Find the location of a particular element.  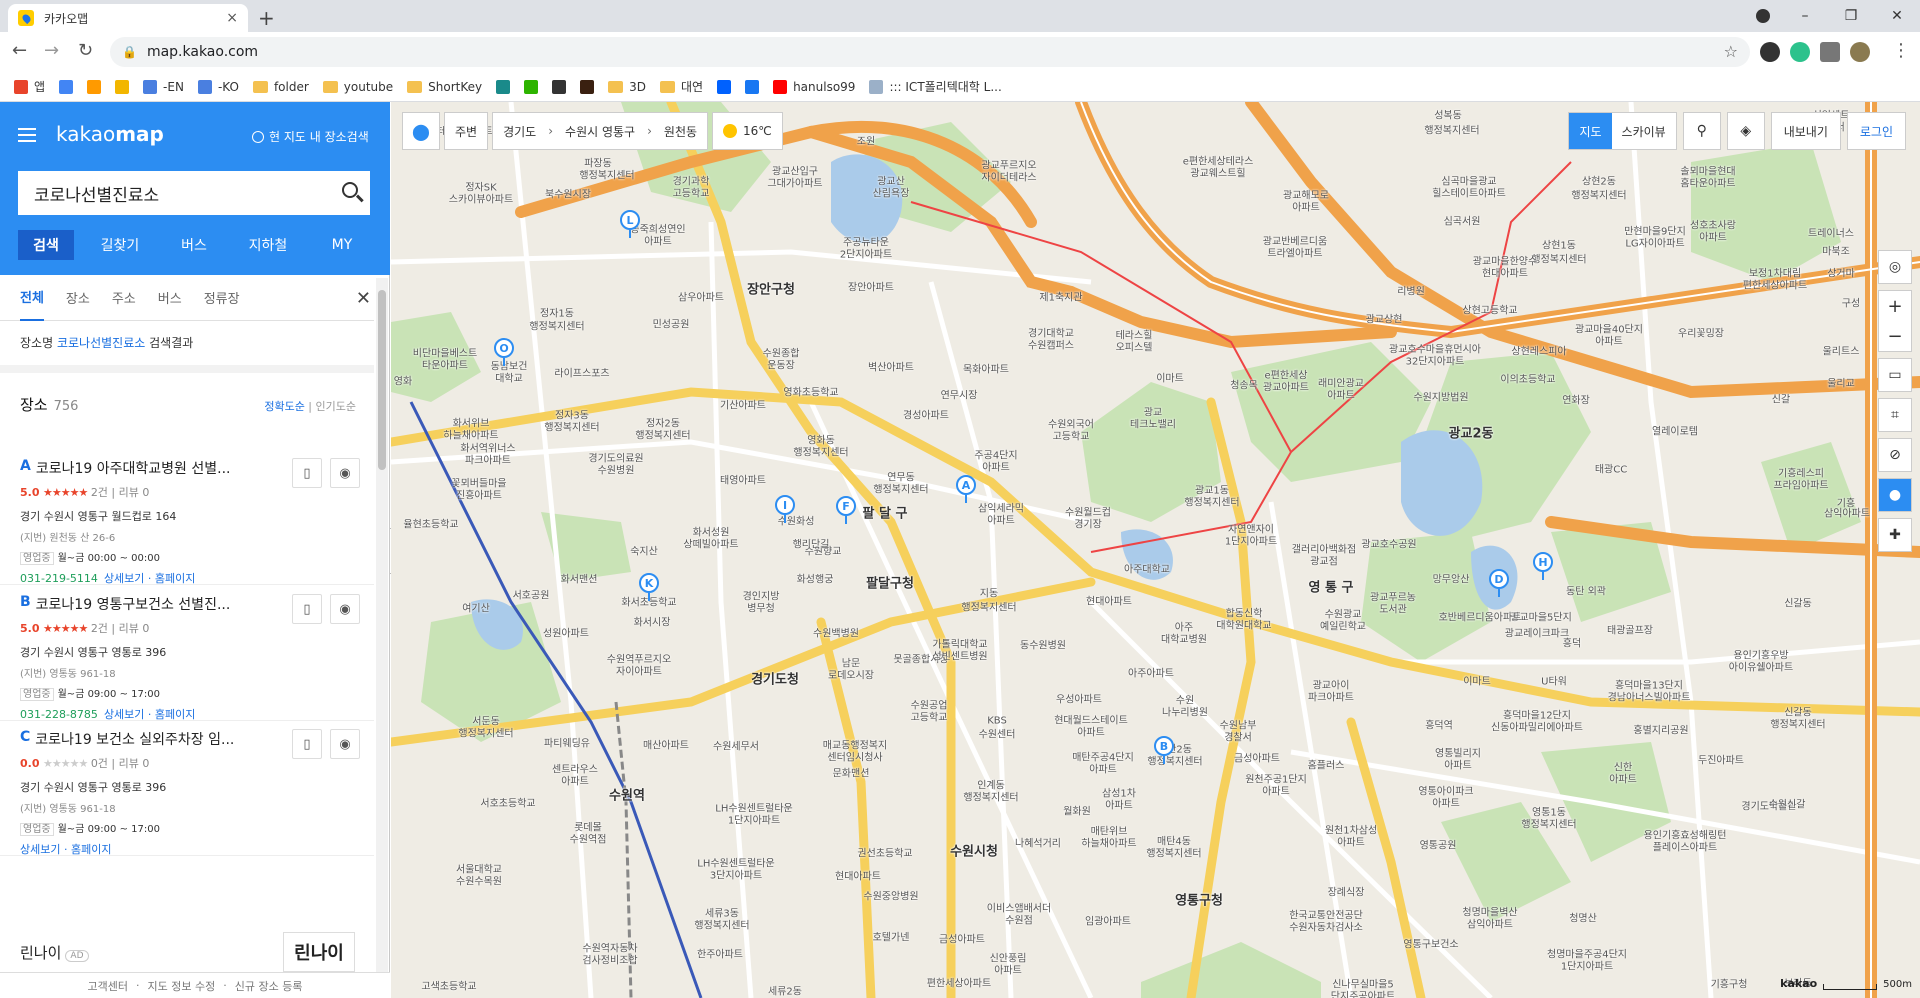

map-place-label: 프라임아파트 is located at coordinates (1800, 484).